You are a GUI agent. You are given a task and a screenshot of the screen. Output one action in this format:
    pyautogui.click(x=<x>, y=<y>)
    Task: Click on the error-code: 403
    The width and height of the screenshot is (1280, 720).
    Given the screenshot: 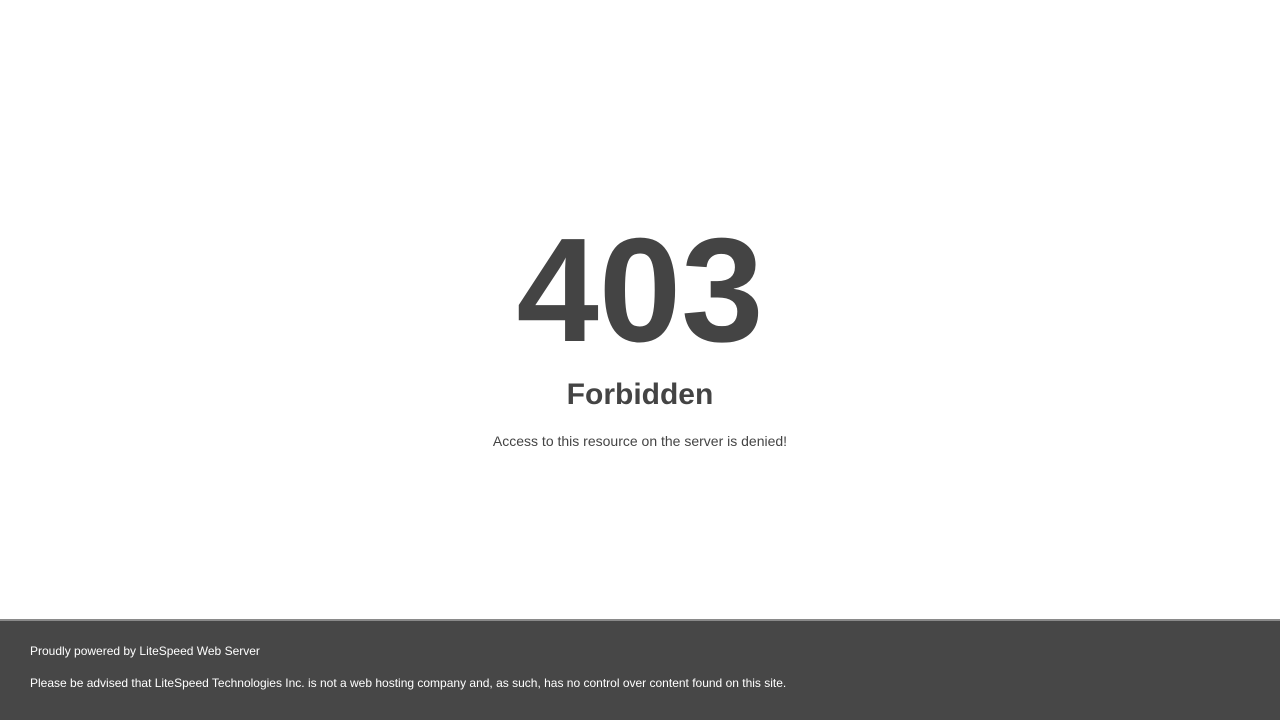 What is the action you would take?
    pyautogui.click(x=640, y=290)
    